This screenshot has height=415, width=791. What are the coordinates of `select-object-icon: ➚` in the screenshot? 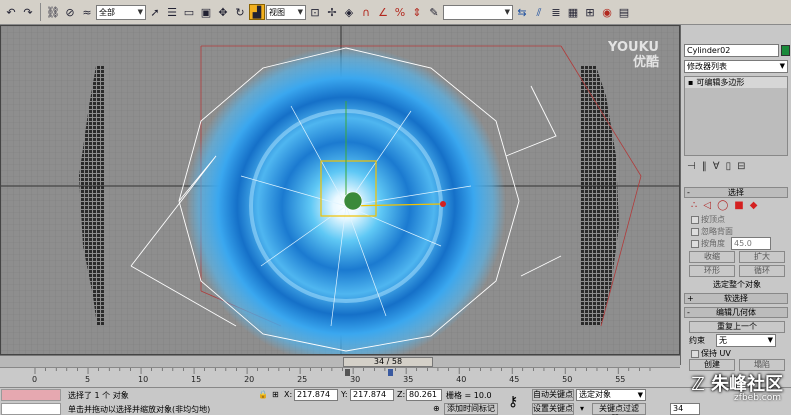 It's located at (155, 12).